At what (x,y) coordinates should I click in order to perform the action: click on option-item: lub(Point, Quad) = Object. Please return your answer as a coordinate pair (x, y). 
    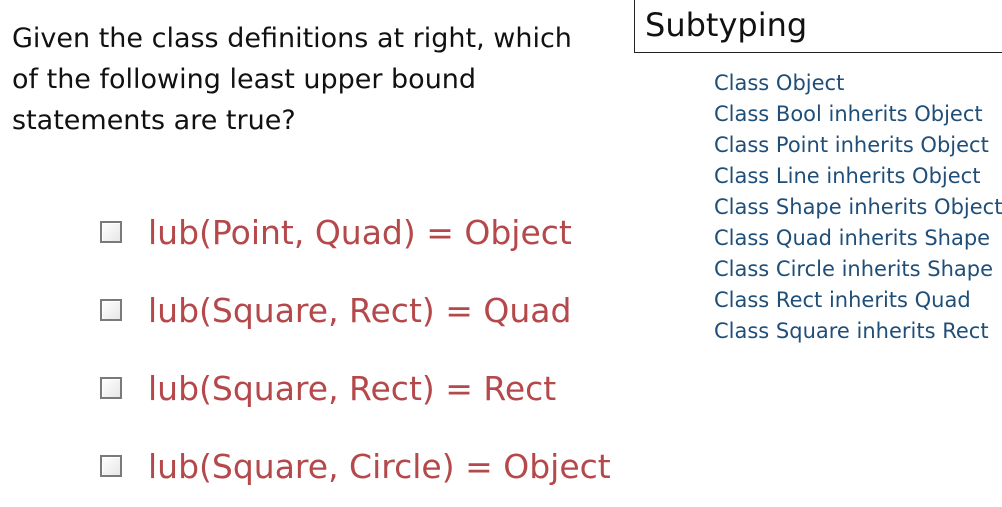
    Looking at the image, I should click on (355, 232).